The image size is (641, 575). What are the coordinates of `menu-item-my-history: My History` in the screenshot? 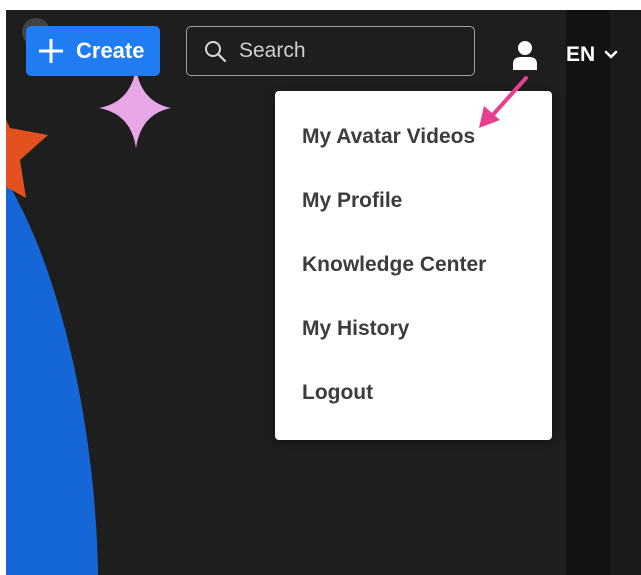 It's located at (355, 329).